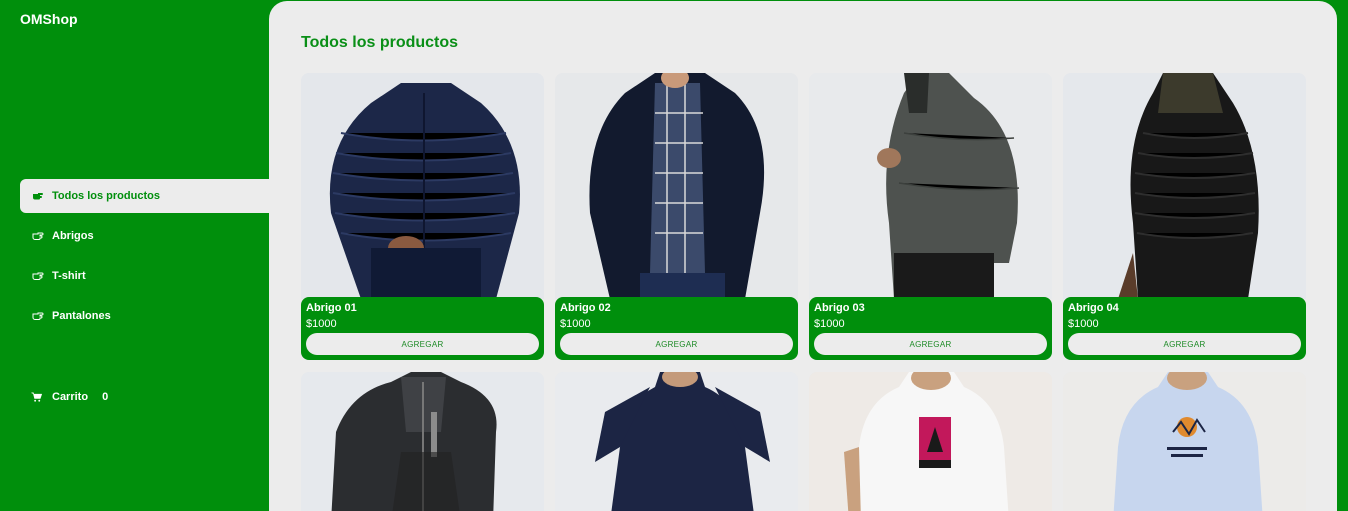  I want to click on sidebar-item-pantalones: Pantalones, so click(144, 316).